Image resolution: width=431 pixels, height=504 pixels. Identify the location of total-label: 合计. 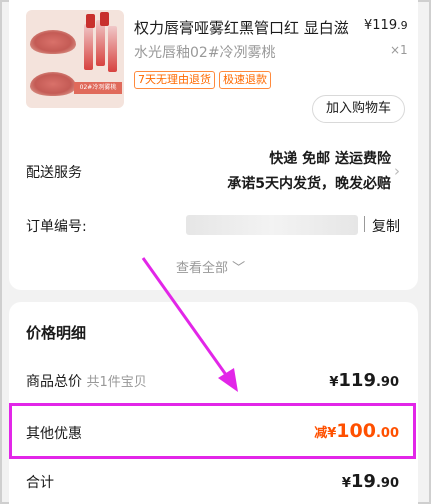
(40, 483).